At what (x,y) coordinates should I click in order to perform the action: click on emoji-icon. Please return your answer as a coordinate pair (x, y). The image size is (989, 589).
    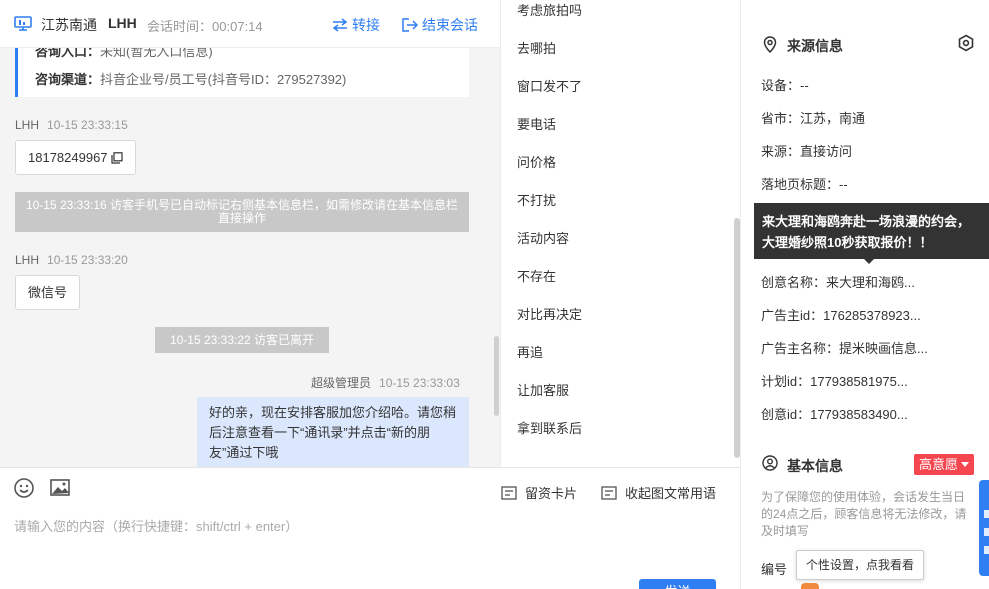
    Looking at the image, I should click on (24, 488).